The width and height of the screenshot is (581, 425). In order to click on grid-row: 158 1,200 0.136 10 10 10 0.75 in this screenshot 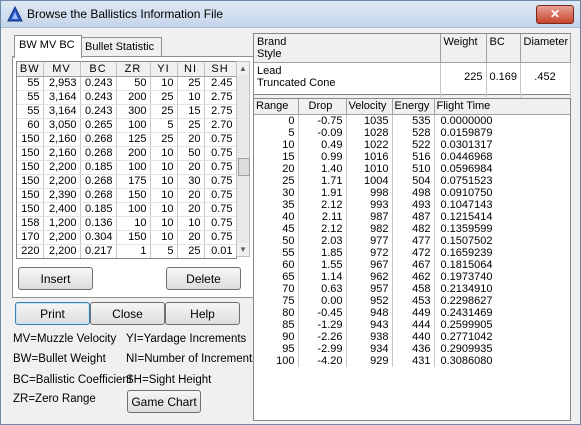, I will do `click(126, 223)`.